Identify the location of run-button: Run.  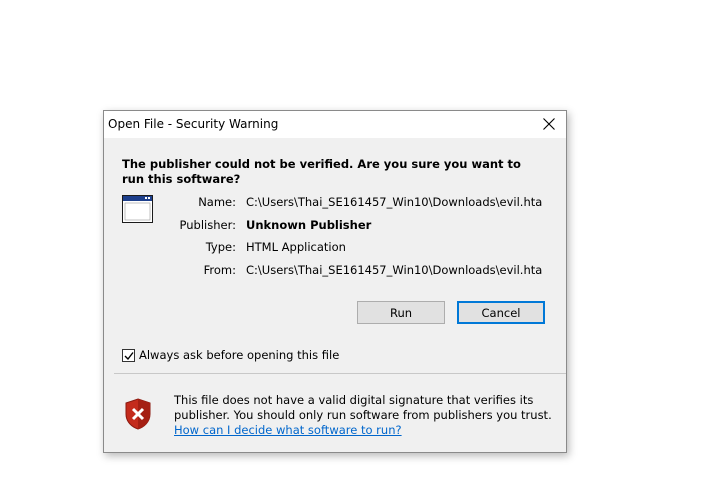
(401, 312).